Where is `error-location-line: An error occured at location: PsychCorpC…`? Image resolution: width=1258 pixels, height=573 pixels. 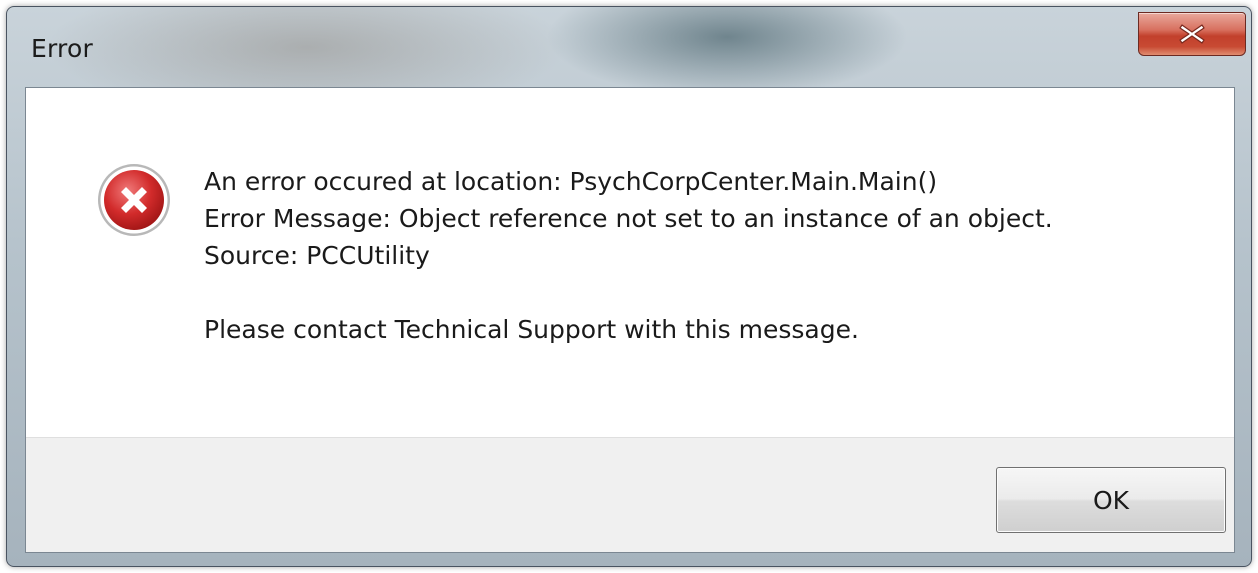 error-location-line: An error occured at location: PsychCorpC… is located at coordinates (571, 181).